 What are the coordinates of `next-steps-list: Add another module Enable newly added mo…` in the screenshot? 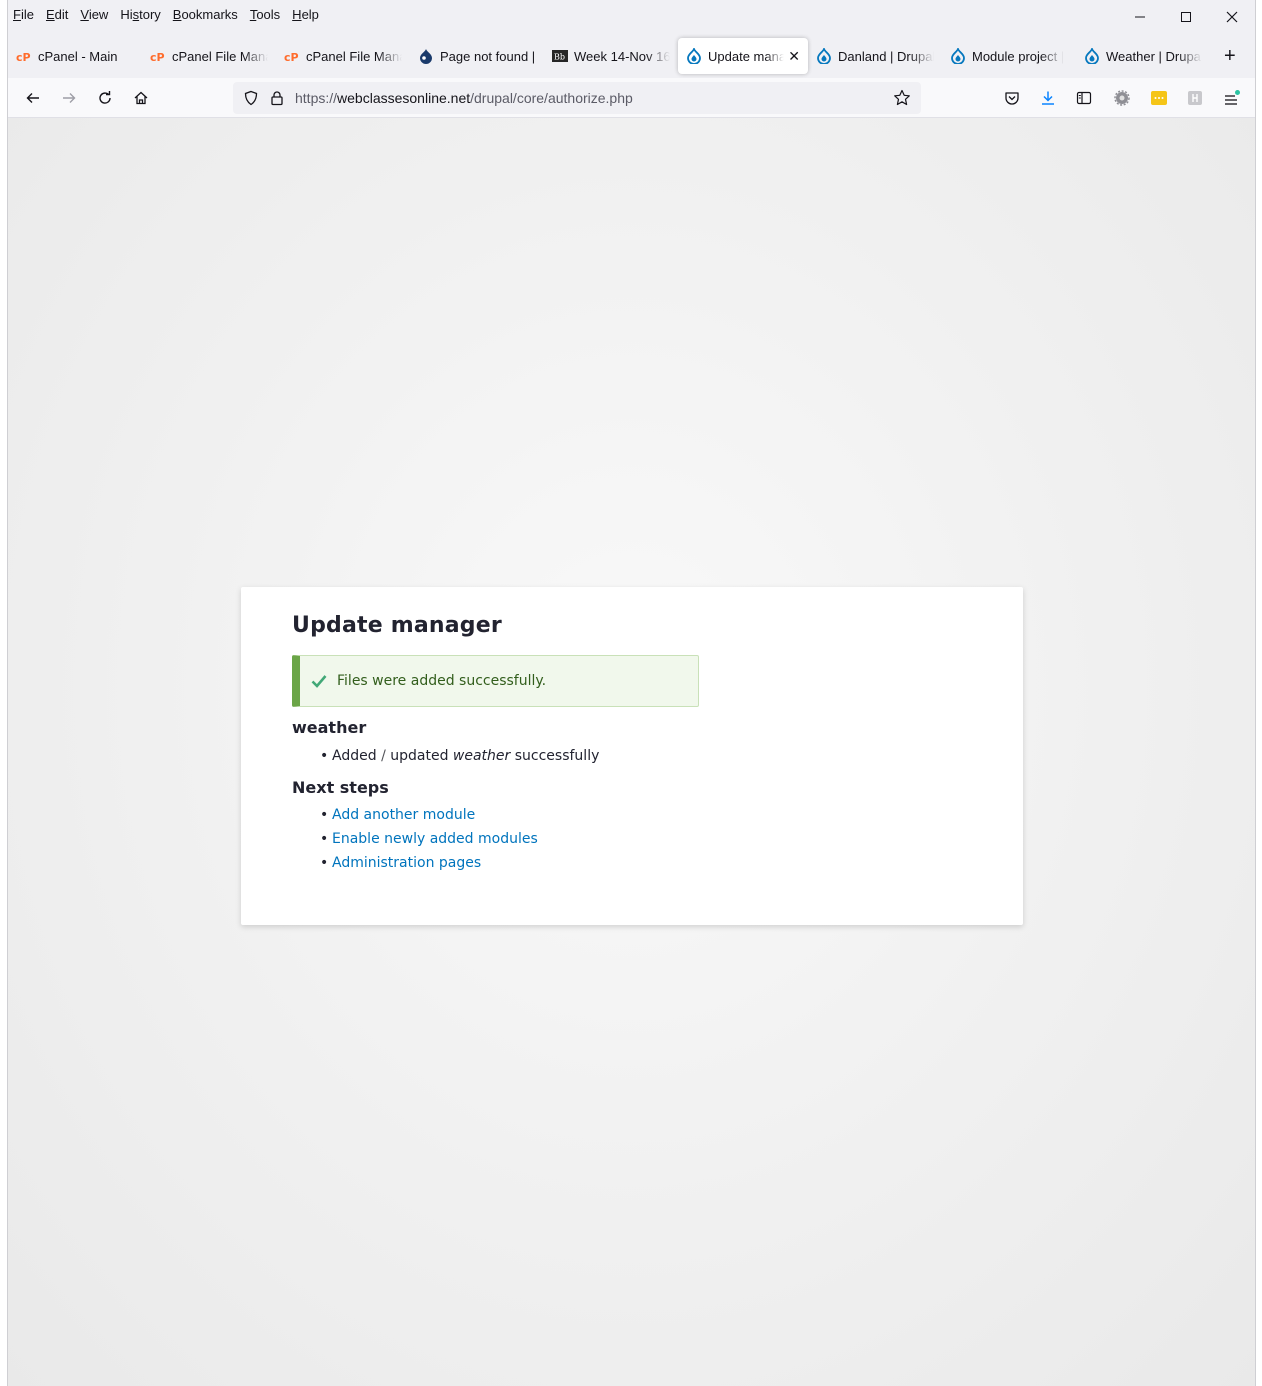 It's located at (632, 839).